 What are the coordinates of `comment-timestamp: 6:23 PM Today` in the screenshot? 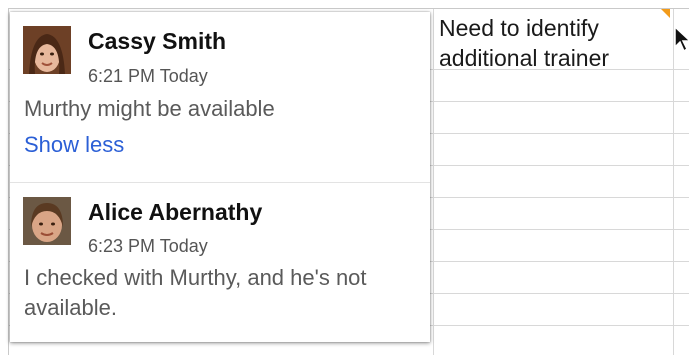 It's located at (148, 246).